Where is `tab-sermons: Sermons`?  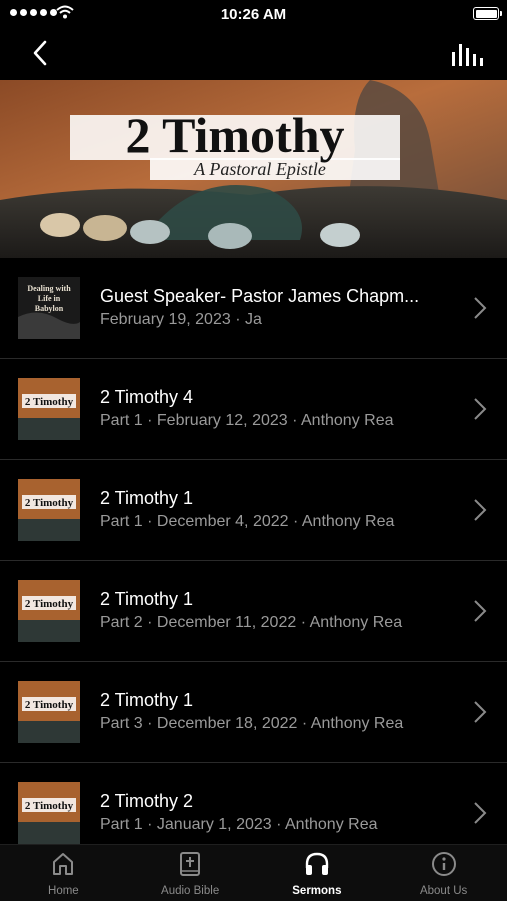
tab-sermons: Sermons is located at coordinates (317, 873).